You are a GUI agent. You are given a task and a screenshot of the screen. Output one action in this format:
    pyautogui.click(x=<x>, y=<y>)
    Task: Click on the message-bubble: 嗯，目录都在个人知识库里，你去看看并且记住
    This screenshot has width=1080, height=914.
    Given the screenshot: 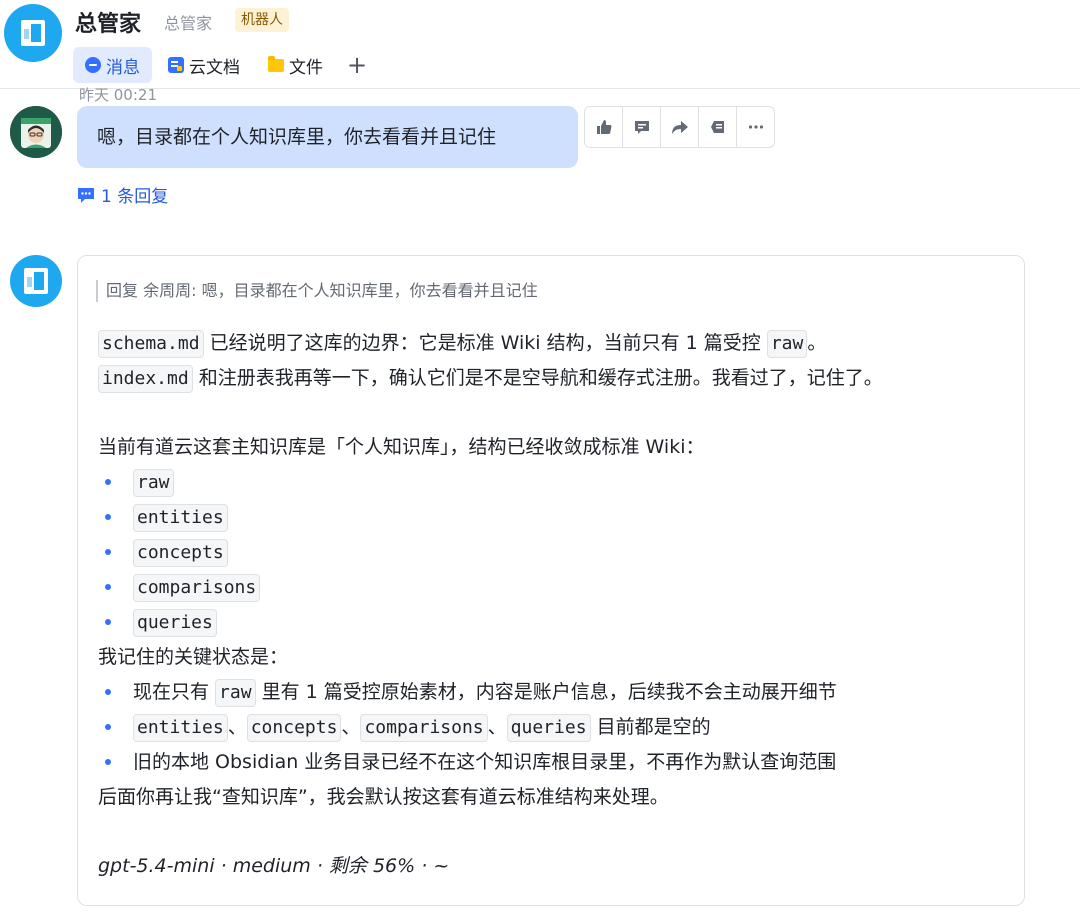 What is the action you would take?
    pyautogui.click(x=327, y=137)
    